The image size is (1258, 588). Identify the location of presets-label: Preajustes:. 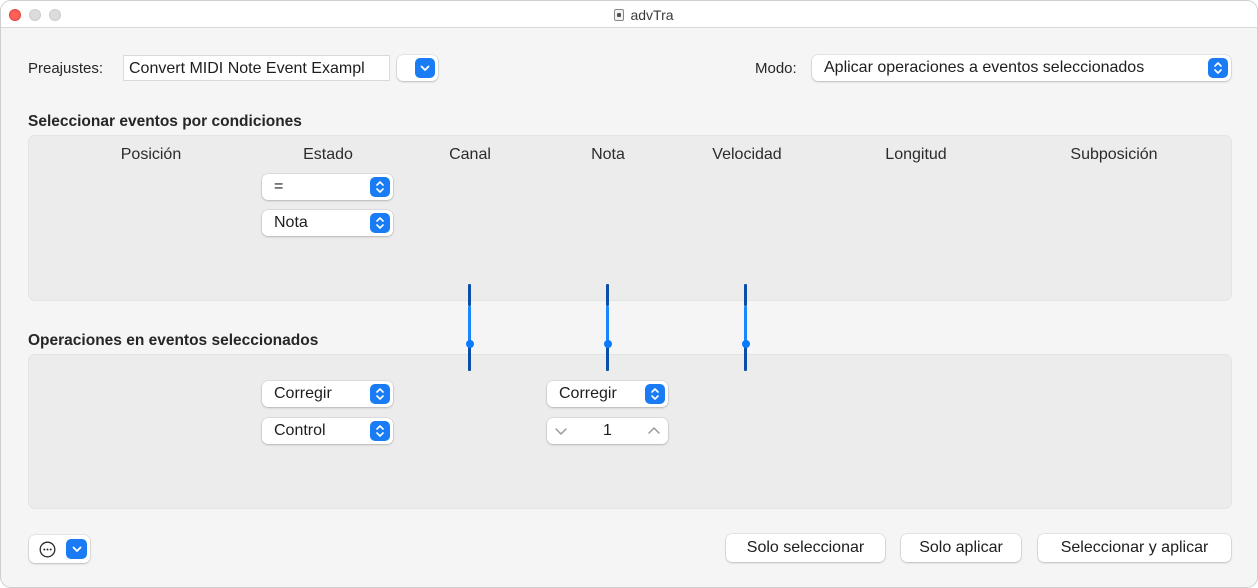
(66, 68).